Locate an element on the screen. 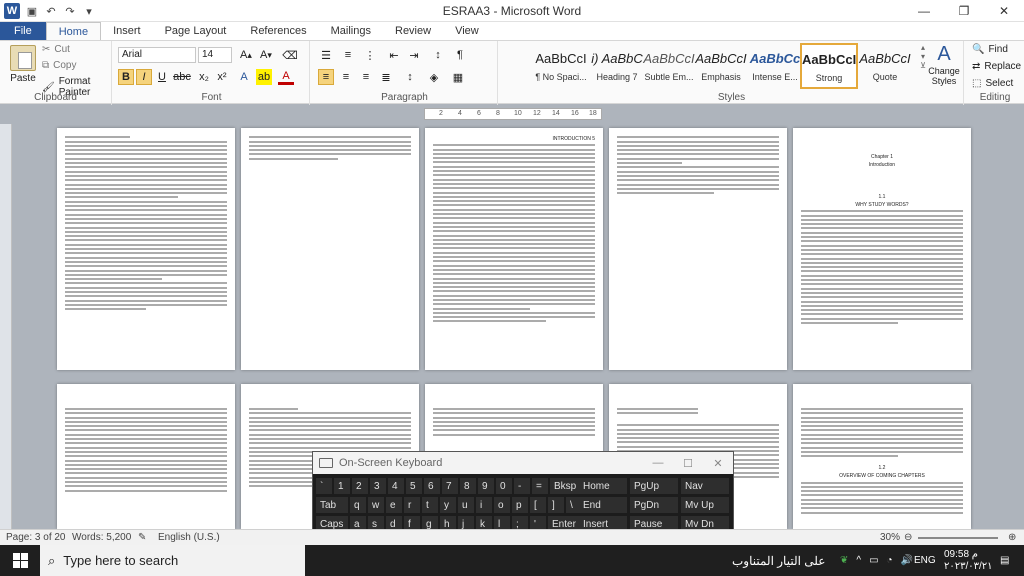  battery-icon: ▭ is located at coordinates (873, 560).